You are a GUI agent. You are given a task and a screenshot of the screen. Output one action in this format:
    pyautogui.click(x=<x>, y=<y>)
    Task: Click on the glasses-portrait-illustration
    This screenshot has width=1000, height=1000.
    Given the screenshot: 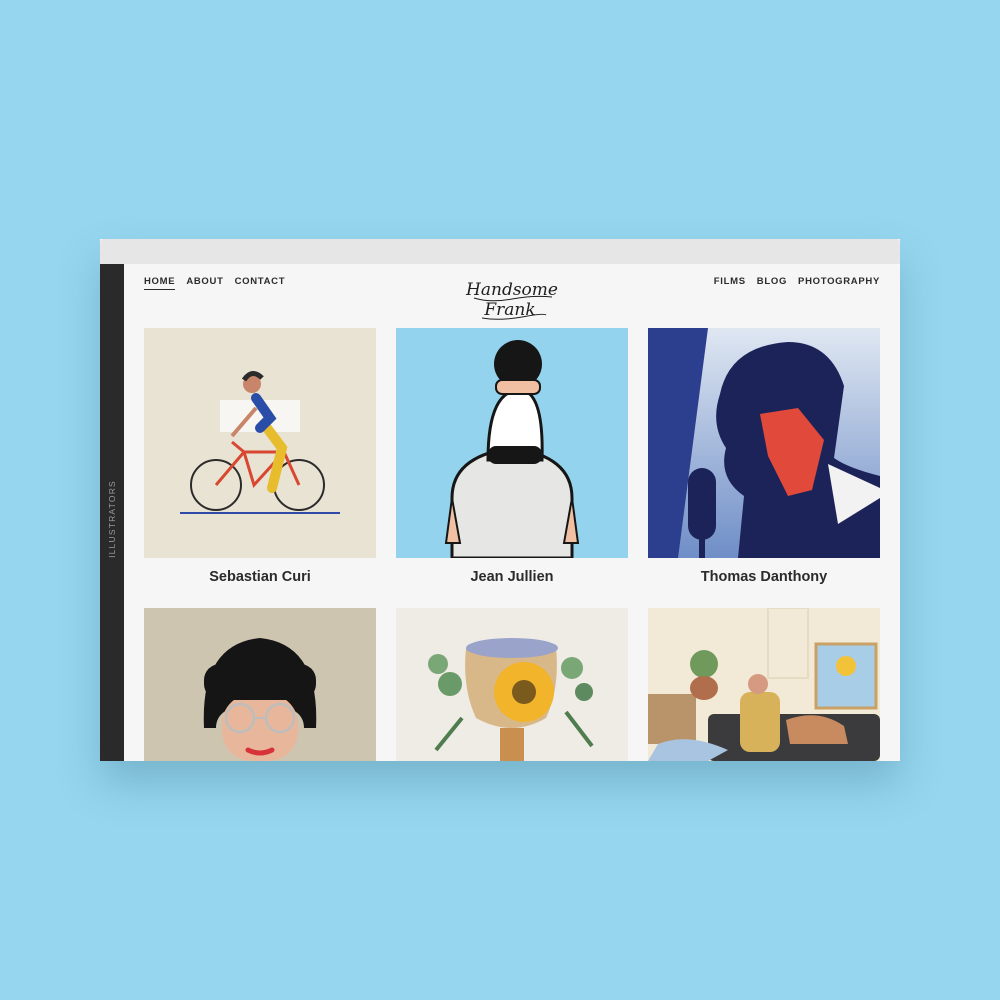 What is the action you would take?
    pyautogui.click(x=260, y=684)
    